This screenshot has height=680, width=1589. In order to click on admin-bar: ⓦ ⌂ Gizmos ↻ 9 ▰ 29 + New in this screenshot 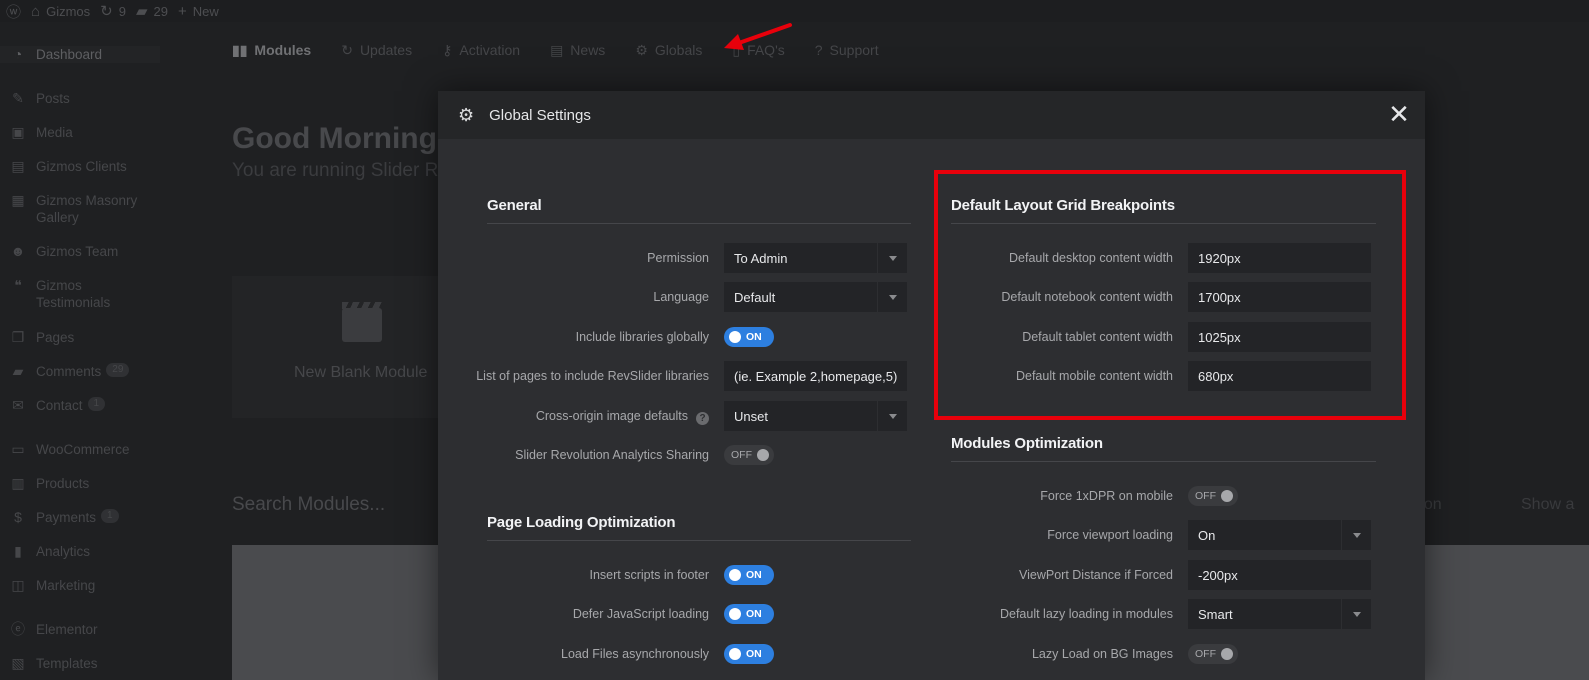, I will do `click(794, 11)`.